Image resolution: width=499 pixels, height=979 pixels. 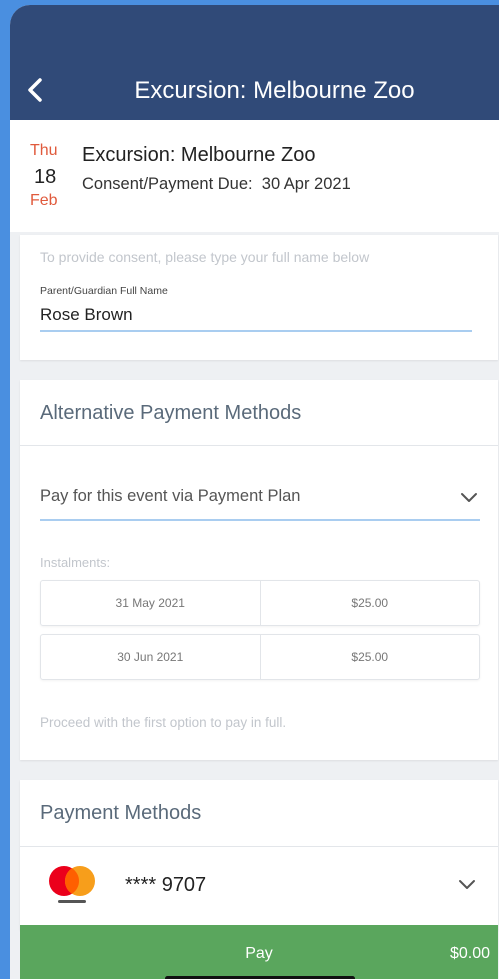 What do you see at coordinates (150, 603) in the screenshot?
I see `instalment-date: 31 May 2021` at bounding box center [150, 603].